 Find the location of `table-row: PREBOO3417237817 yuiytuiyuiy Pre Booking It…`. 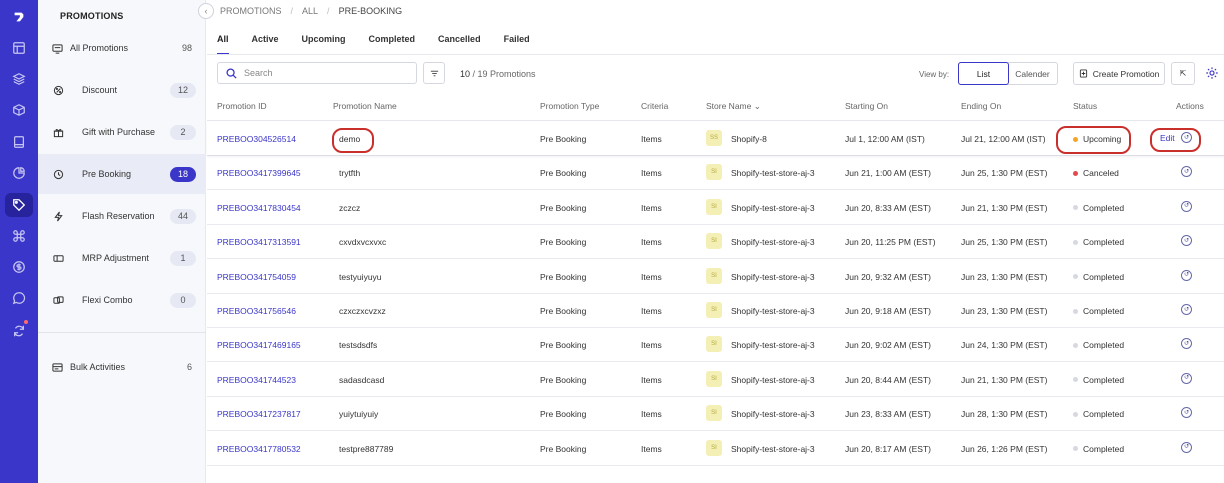

table-row: PREBOO3417237817 yuiytuiyuiy Pre Booking It… is located at coordinates (715, 414).